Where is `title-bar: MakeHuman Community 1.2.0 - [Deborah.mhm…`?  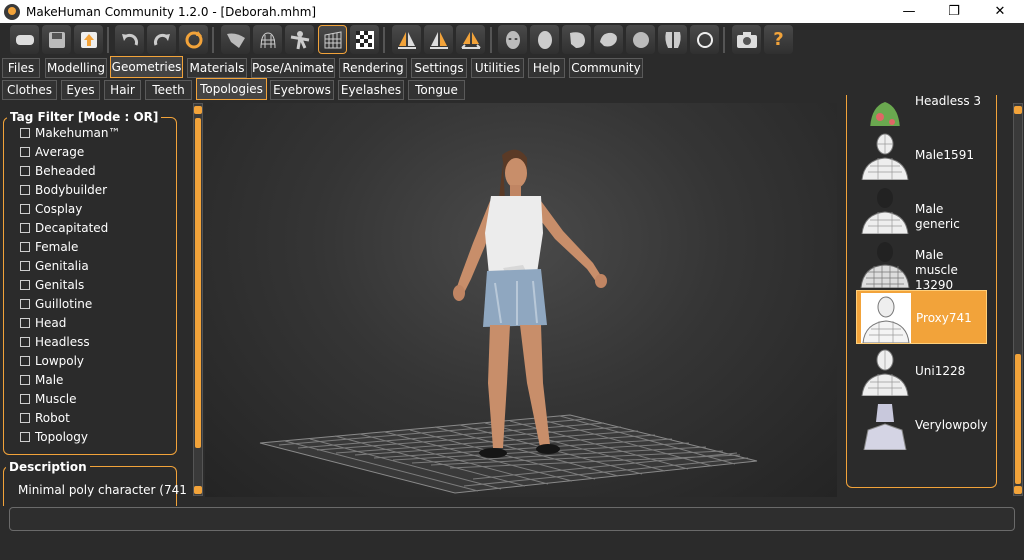
title-bar: MakeHuman Community 1.2.0 - [Deborah.mhm… is located at coordinates (512, 11).